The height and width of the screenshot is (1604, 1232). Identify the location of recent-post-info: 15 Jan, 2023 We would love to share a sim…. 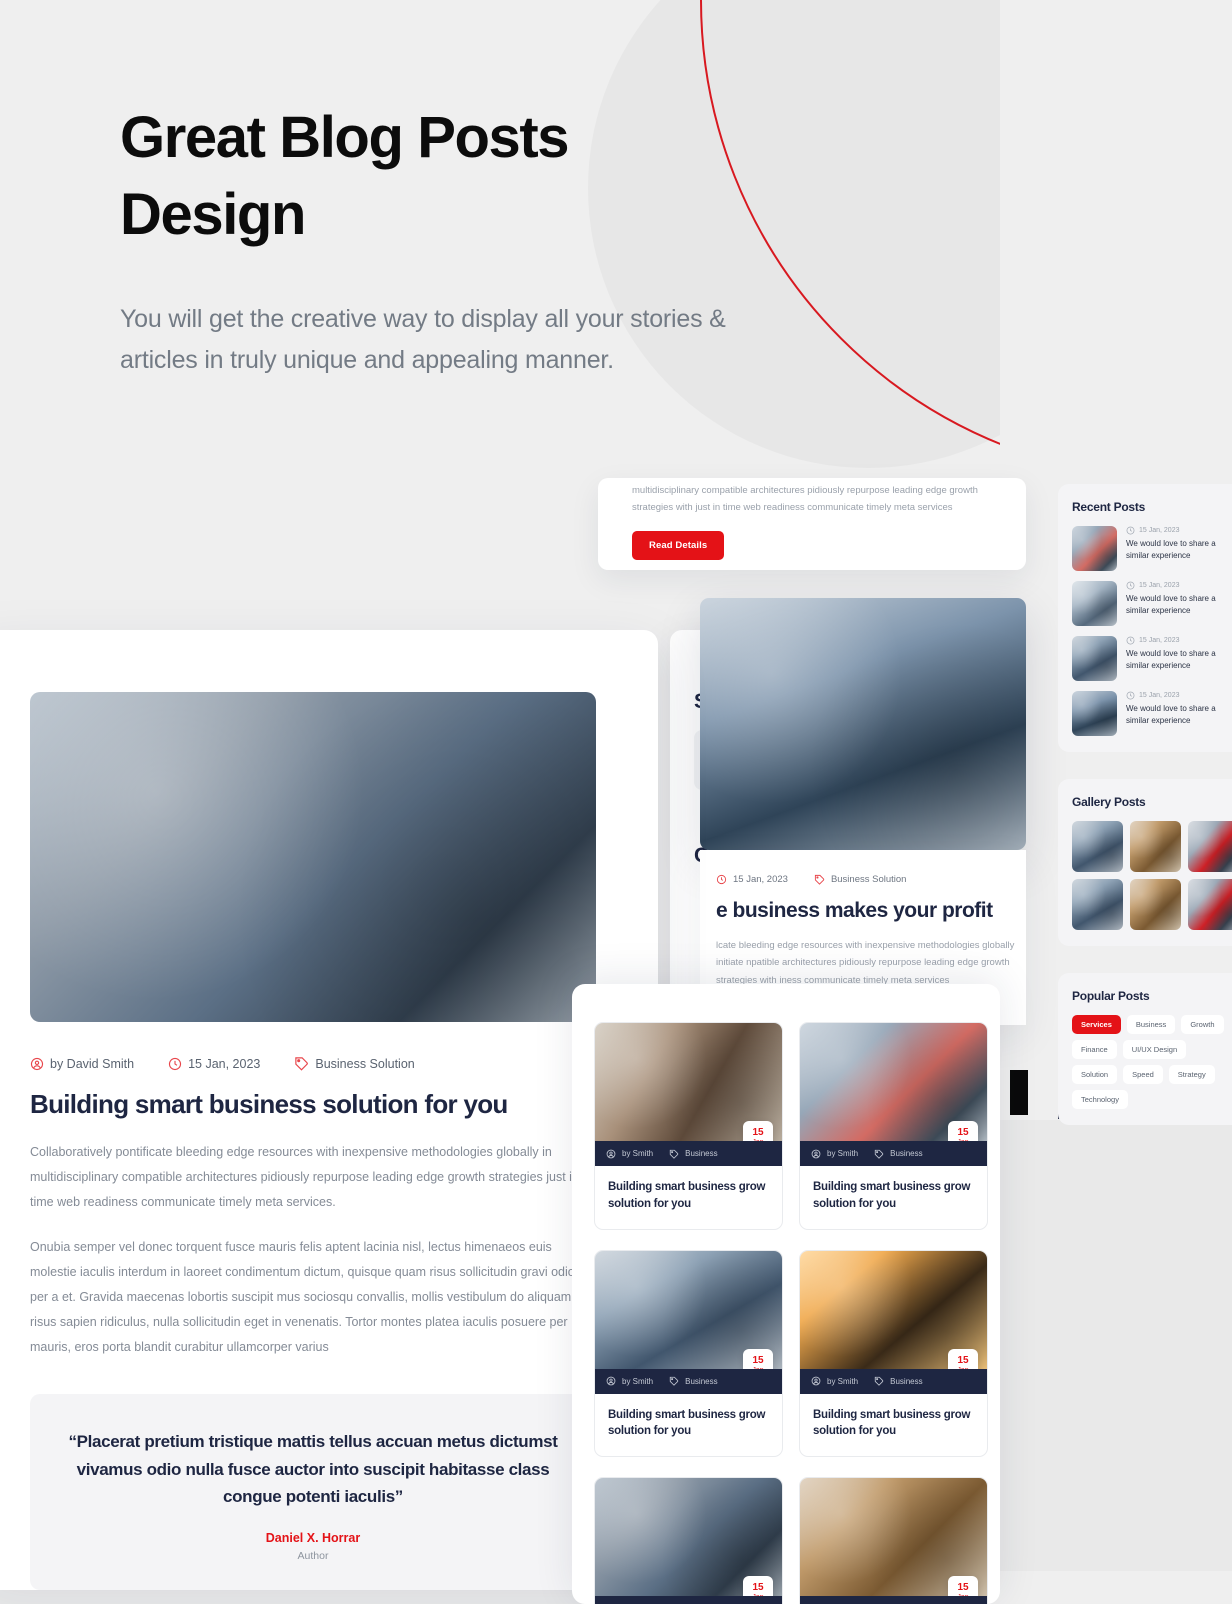
(1179, 603).